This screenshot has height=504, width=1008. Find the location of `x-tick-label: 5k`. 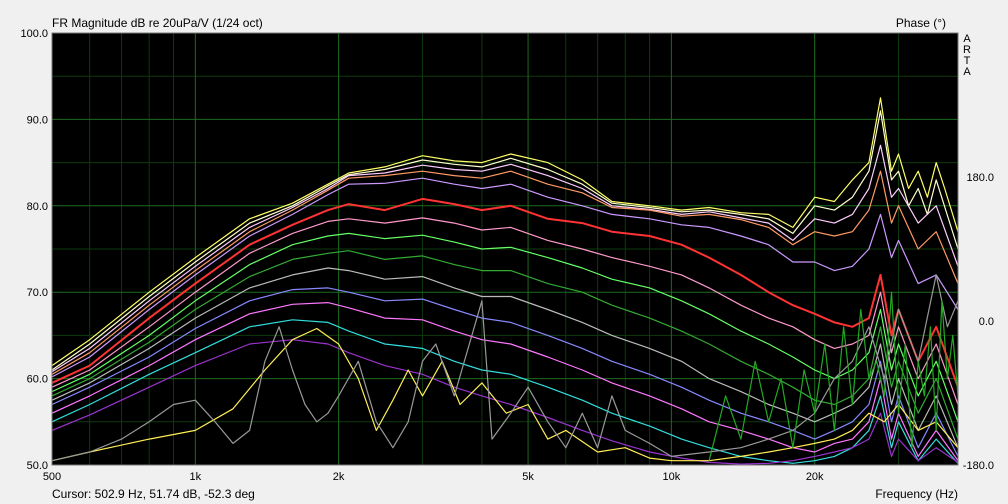

x-tick-label: 5k is located at coordinates (528, 477).